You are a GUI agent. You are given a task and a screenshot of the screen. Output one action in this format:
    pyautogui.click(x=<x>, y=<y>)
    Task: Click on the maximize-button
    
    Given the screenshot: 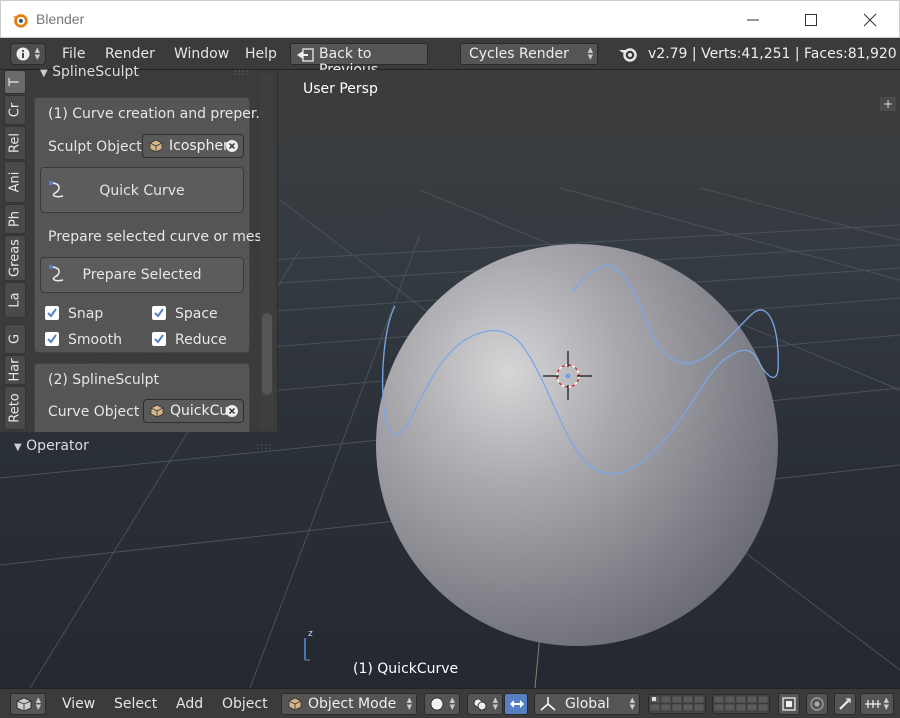 What is the action you would take?
    pyautogui.click(x=811, y=20)
    